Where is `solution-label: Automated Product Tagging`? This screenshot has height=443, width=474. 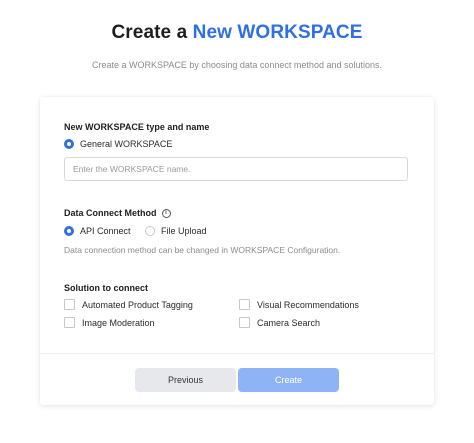
solution-label: Automated Product Tagging is located at coordinates (137, 304).